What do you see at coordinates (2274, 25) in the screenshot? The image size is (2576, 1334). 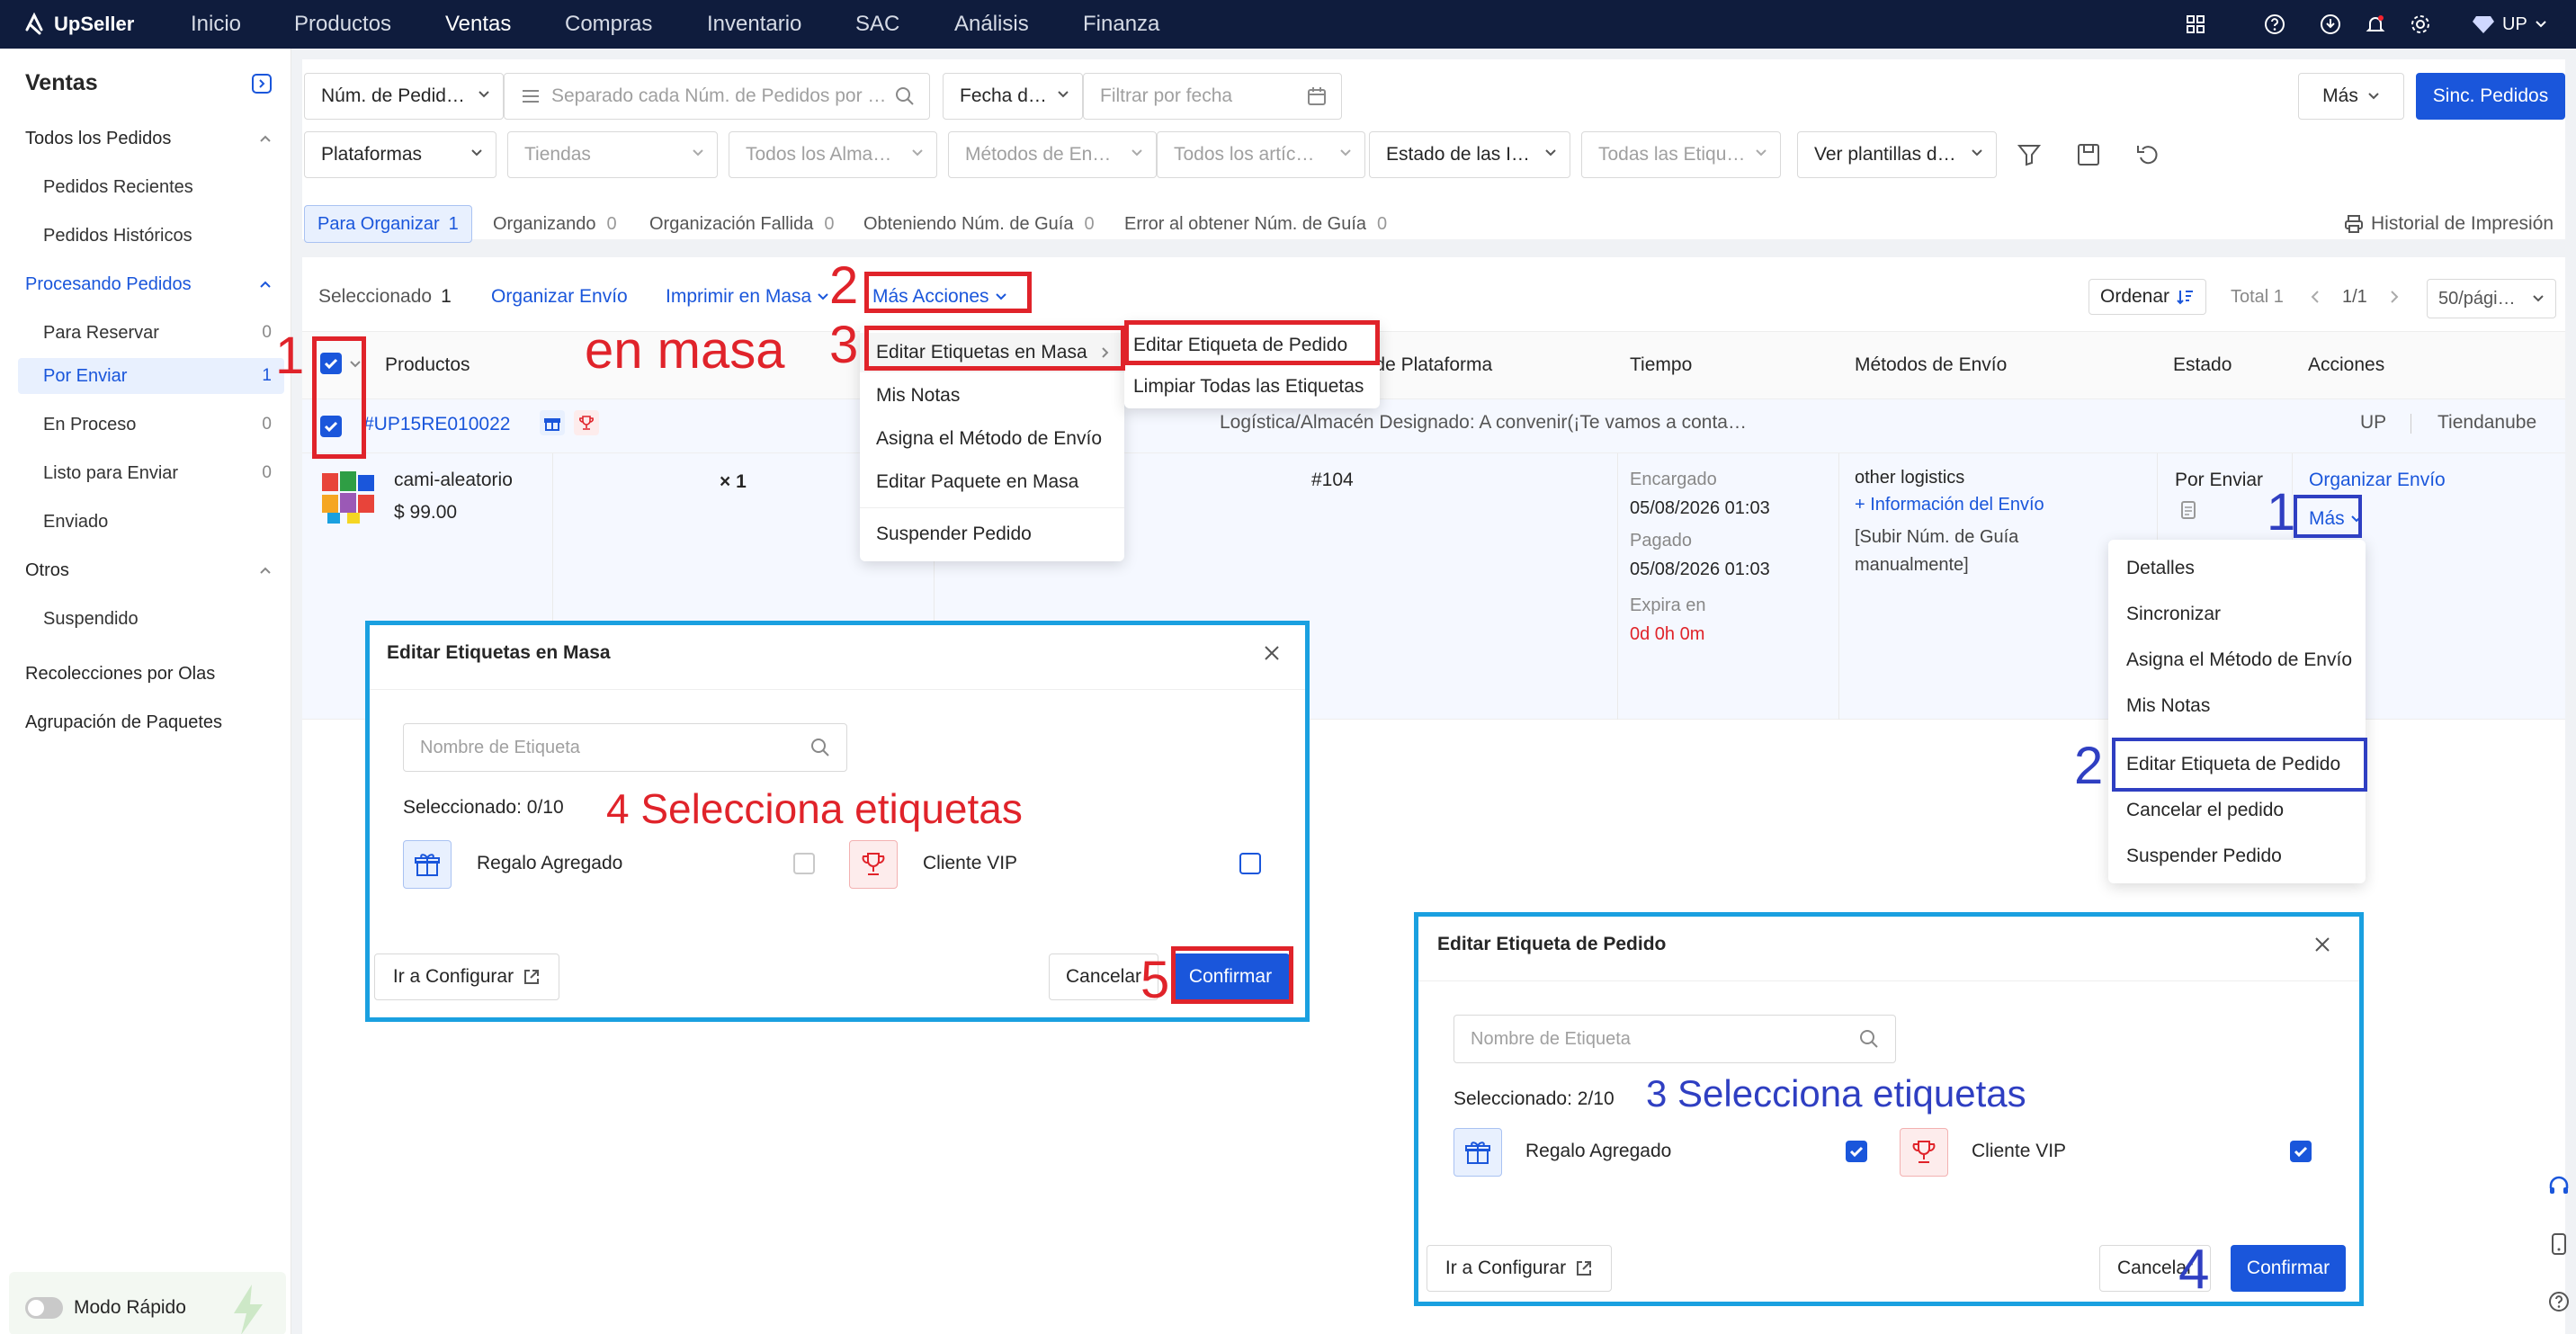 I see `help-icon` at bounding box center [2274, 25].